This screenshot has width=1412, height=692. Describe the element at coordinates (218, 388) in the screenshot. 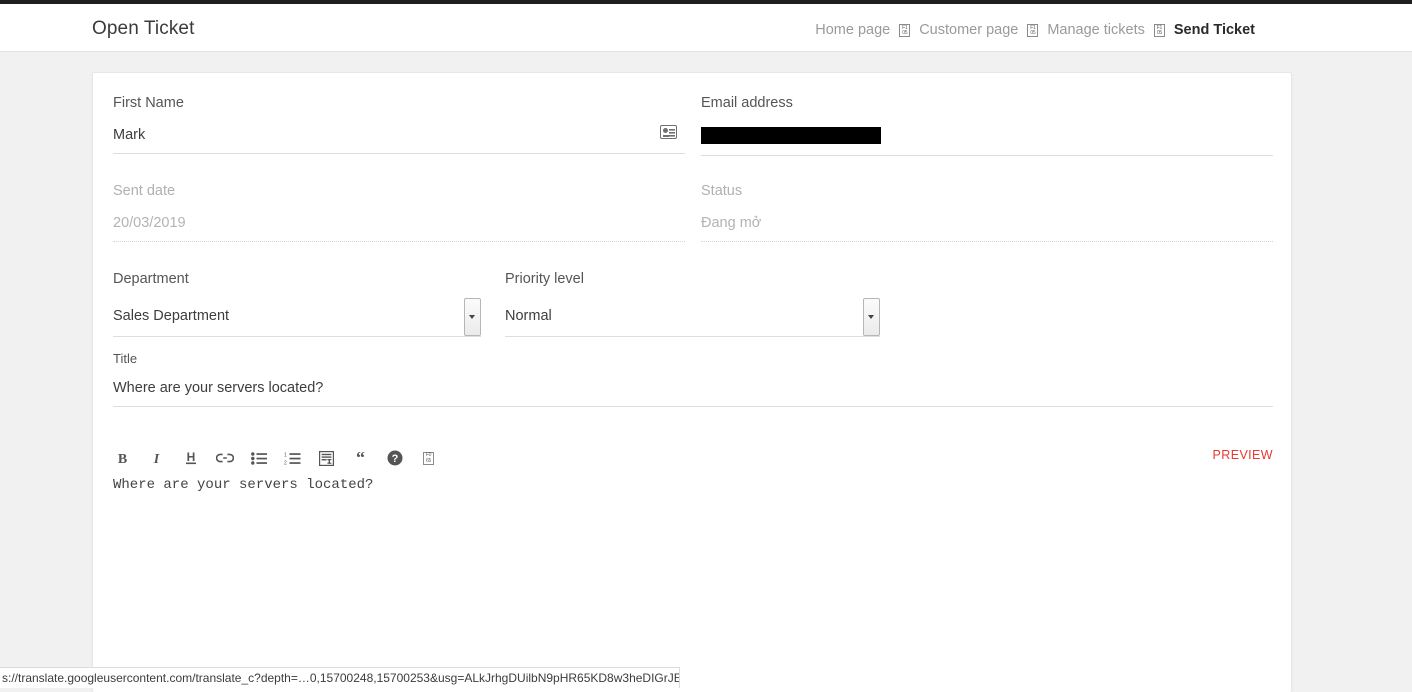

I see `title-value: Where are your servers located?` at that location.